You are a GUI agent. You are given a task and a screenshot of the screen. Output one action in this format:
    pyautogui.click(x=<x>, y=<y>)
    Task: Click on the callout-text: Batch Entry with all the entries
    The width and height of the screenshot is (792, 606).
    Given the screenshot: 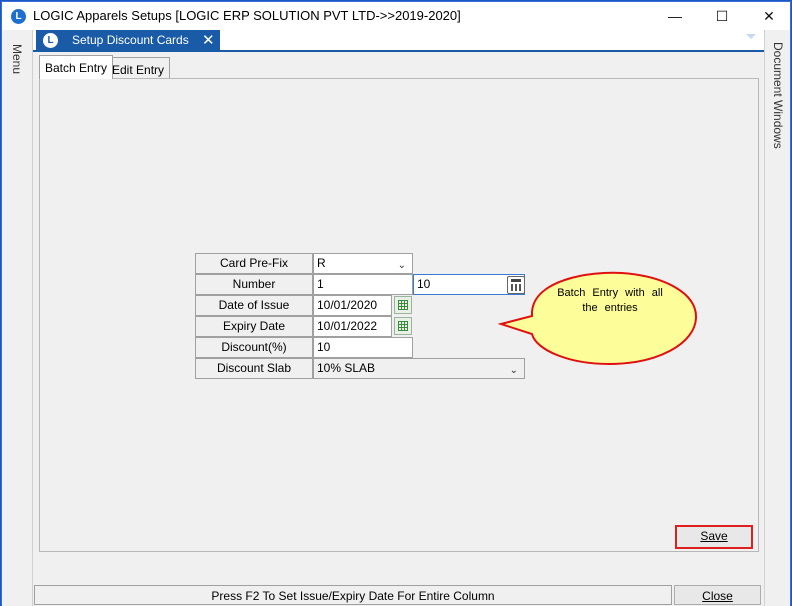 What is the action you would take?
    pyautogui.click(x=610, y=300)
    